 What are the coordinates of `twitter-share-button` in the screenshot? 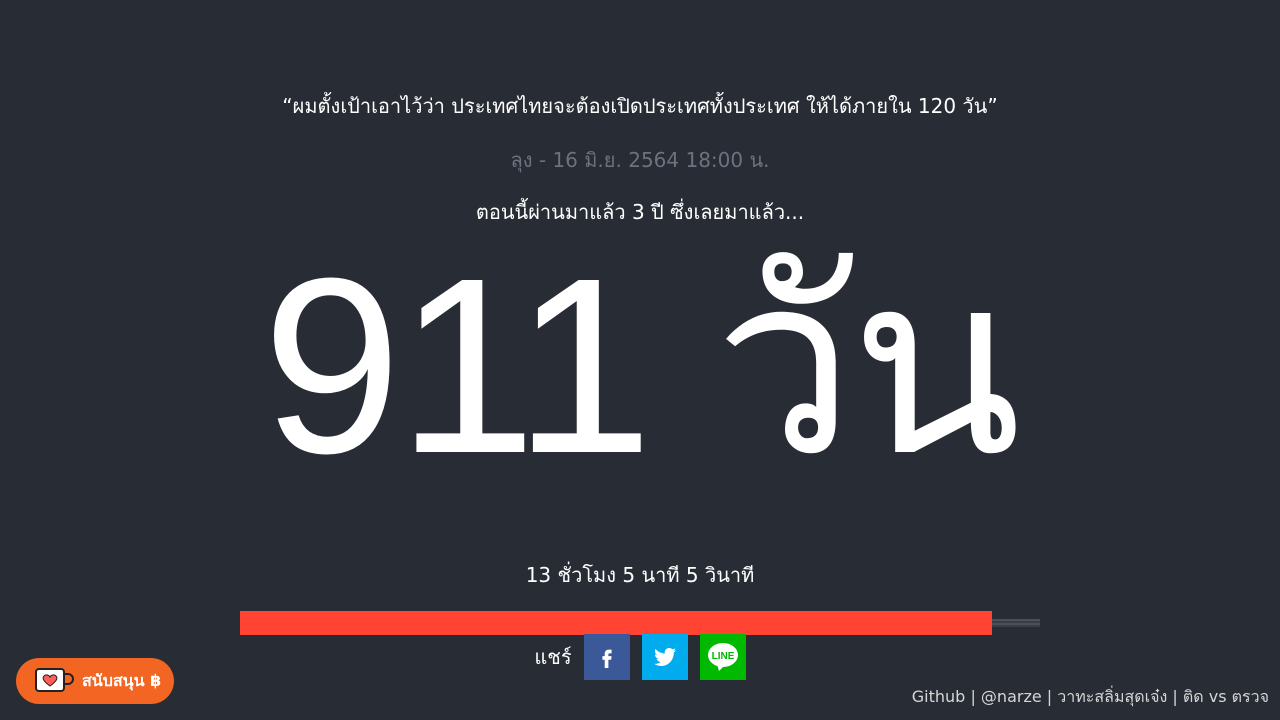 It's located at (664, 657).